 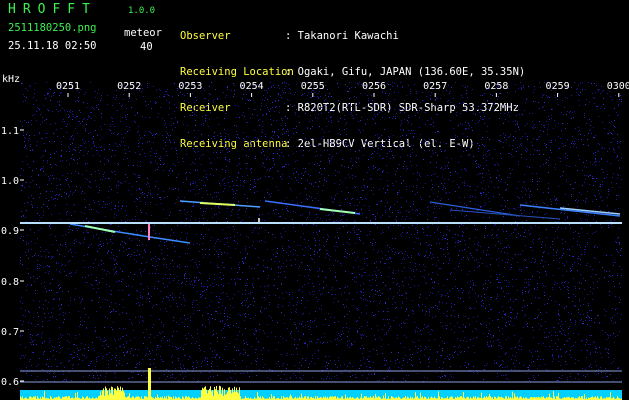 I want to click on x-tick-label: 0253, so click(x=190, y=86).